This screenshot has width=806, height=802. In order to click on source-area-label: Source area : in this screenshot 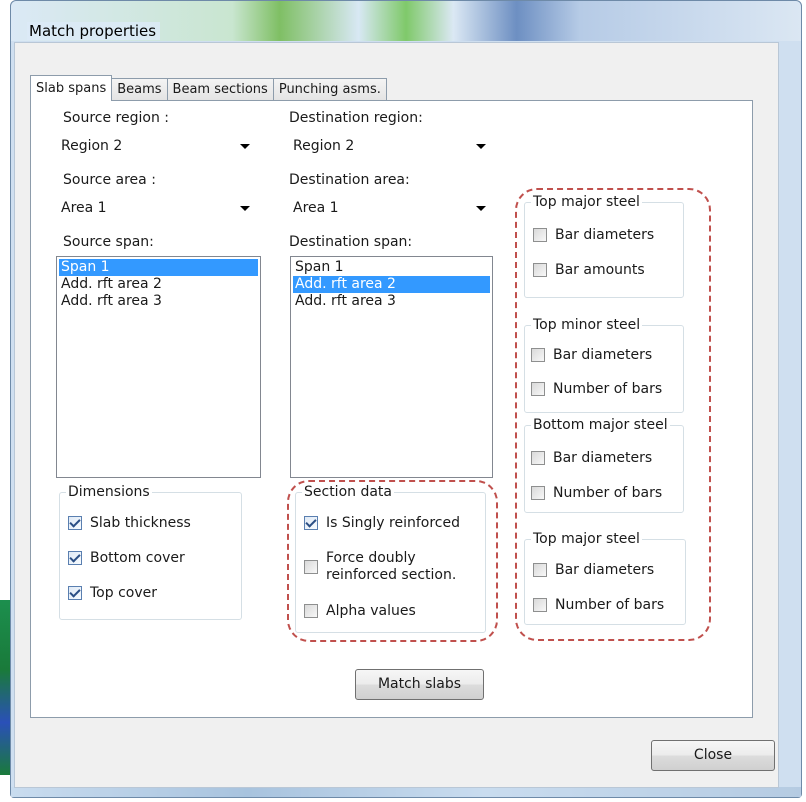, I will do `click(109, 180)`.